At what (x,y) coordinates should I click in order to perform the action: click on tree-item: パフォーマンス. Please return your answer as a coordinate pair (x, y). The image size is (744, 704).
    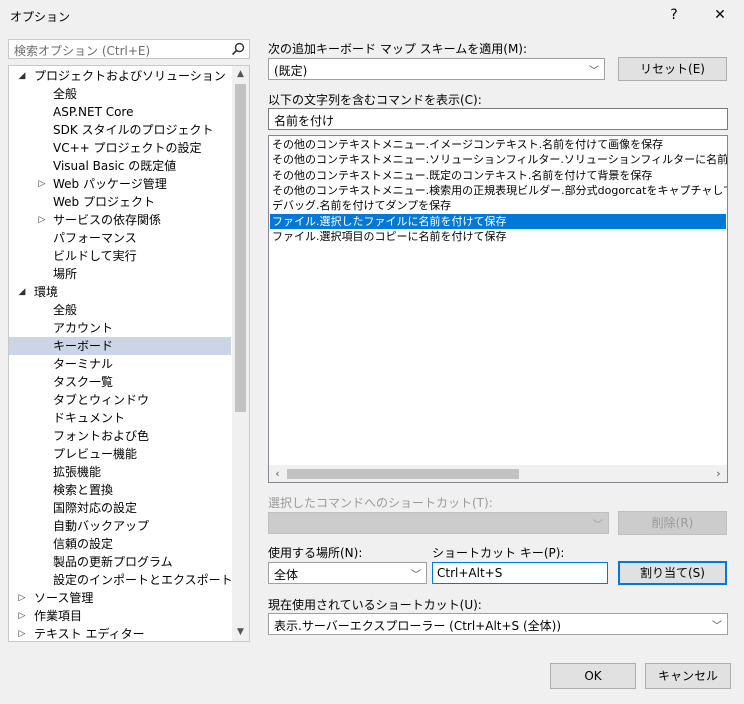
    Looking at the image, I should click on (120, 238).